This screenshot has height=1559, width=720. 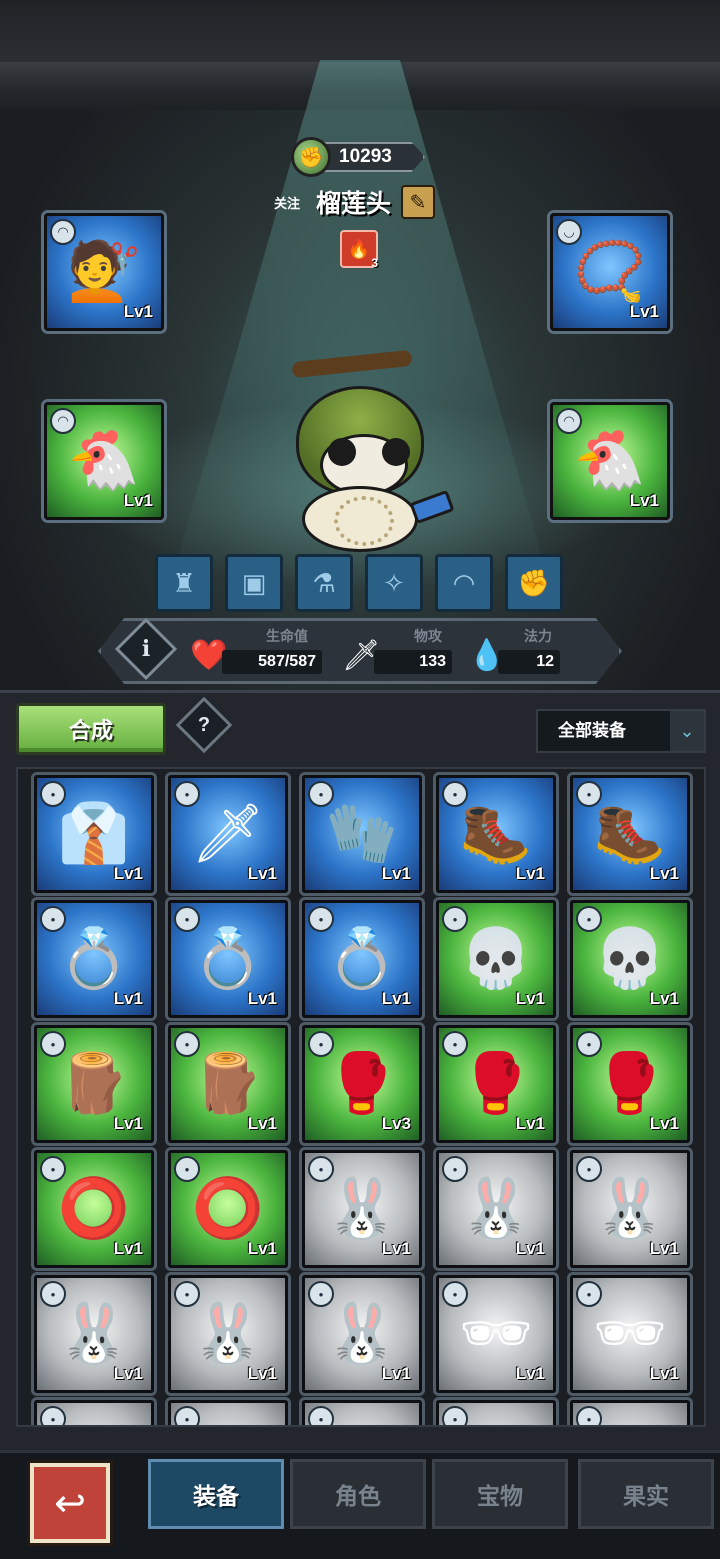 What do you see at coordinates (360, 583) in the screenshot?
I see `equipment-type-slots: ♜ ▣ ⚗ ✧ ◠ ✊` at bounding box center [360, 583].